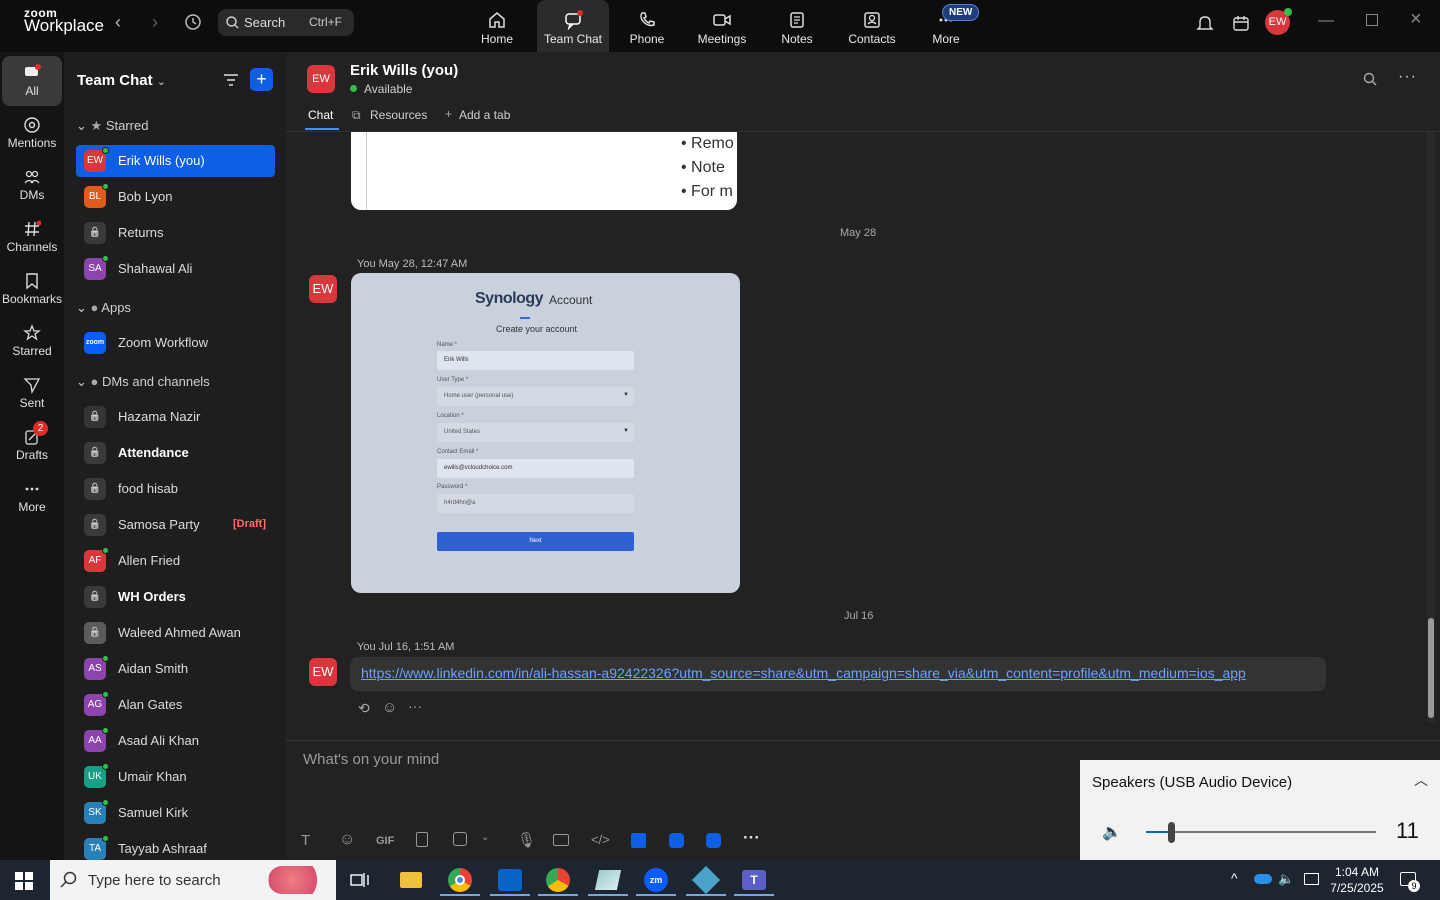 Image resolution: width=1440 pixels, height=900 pixels. Describe the element at coordinates (1421, 780) in the screenshot. I see `chevron-up-icon: ︿` at that location.